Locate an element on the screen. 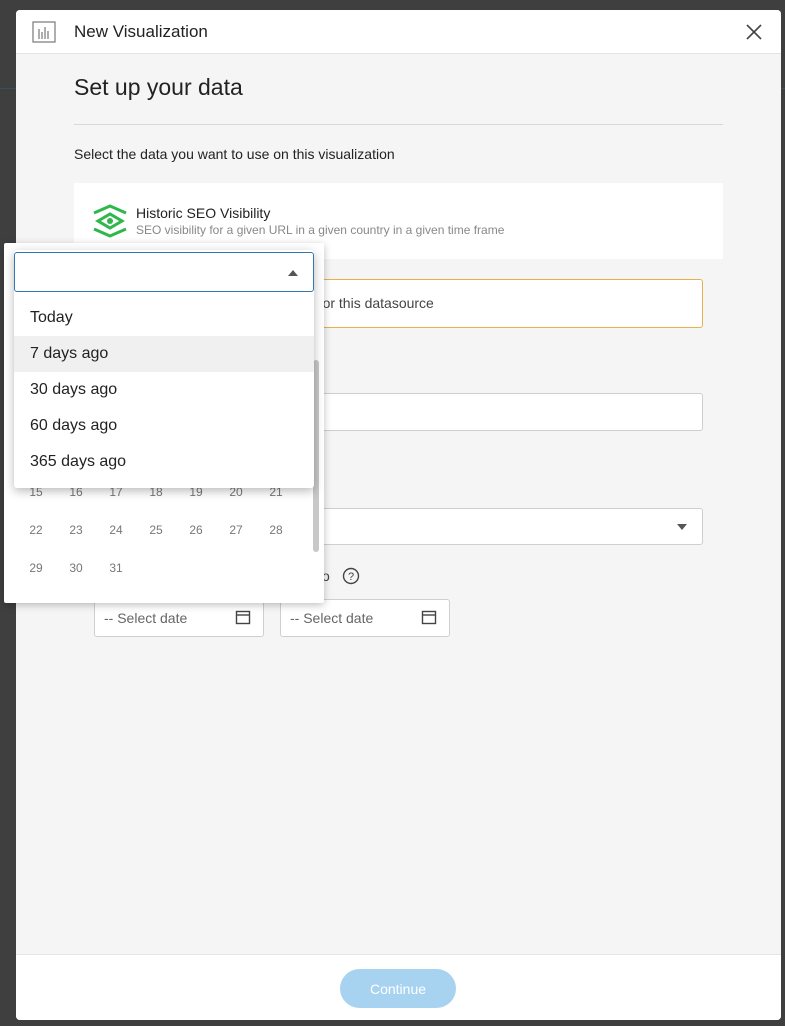  calendar-week-row: 22 23 24 25 26 27 28 is located at coordinates (154, 533).